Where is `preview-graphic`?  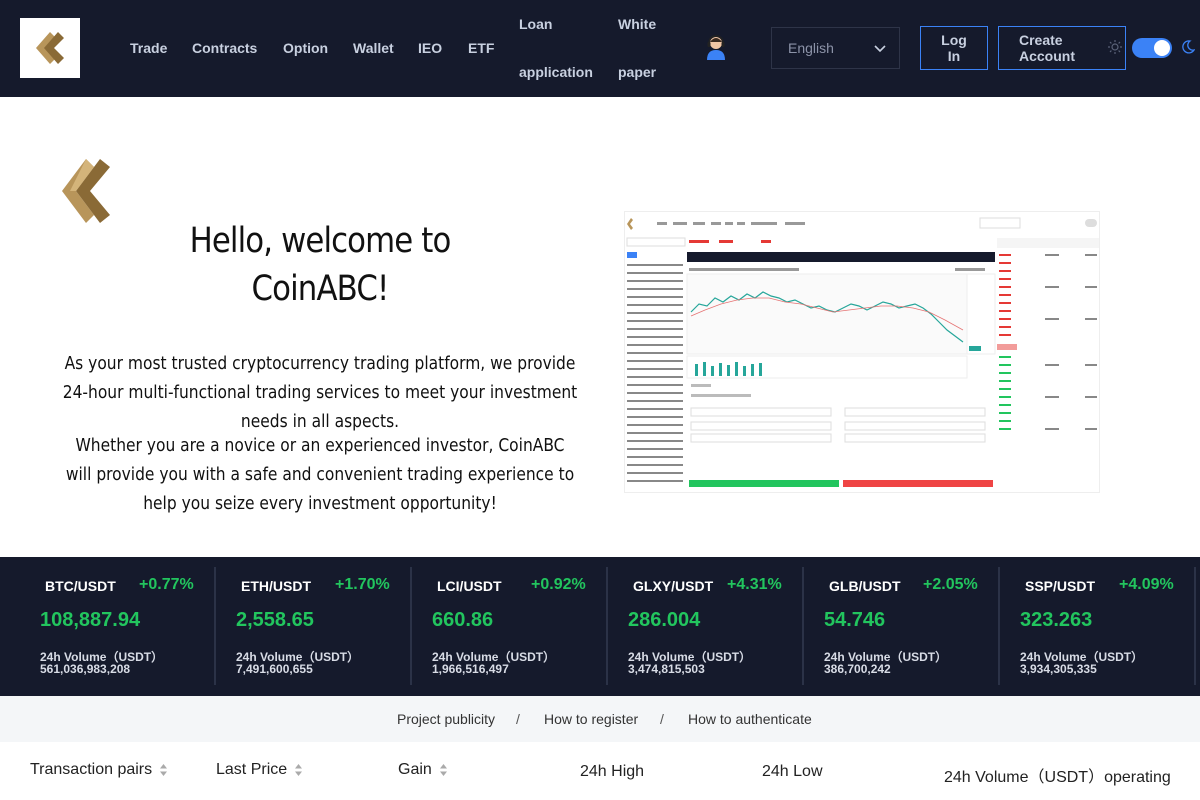 preview-graphic is located at coordinates (862, 349).